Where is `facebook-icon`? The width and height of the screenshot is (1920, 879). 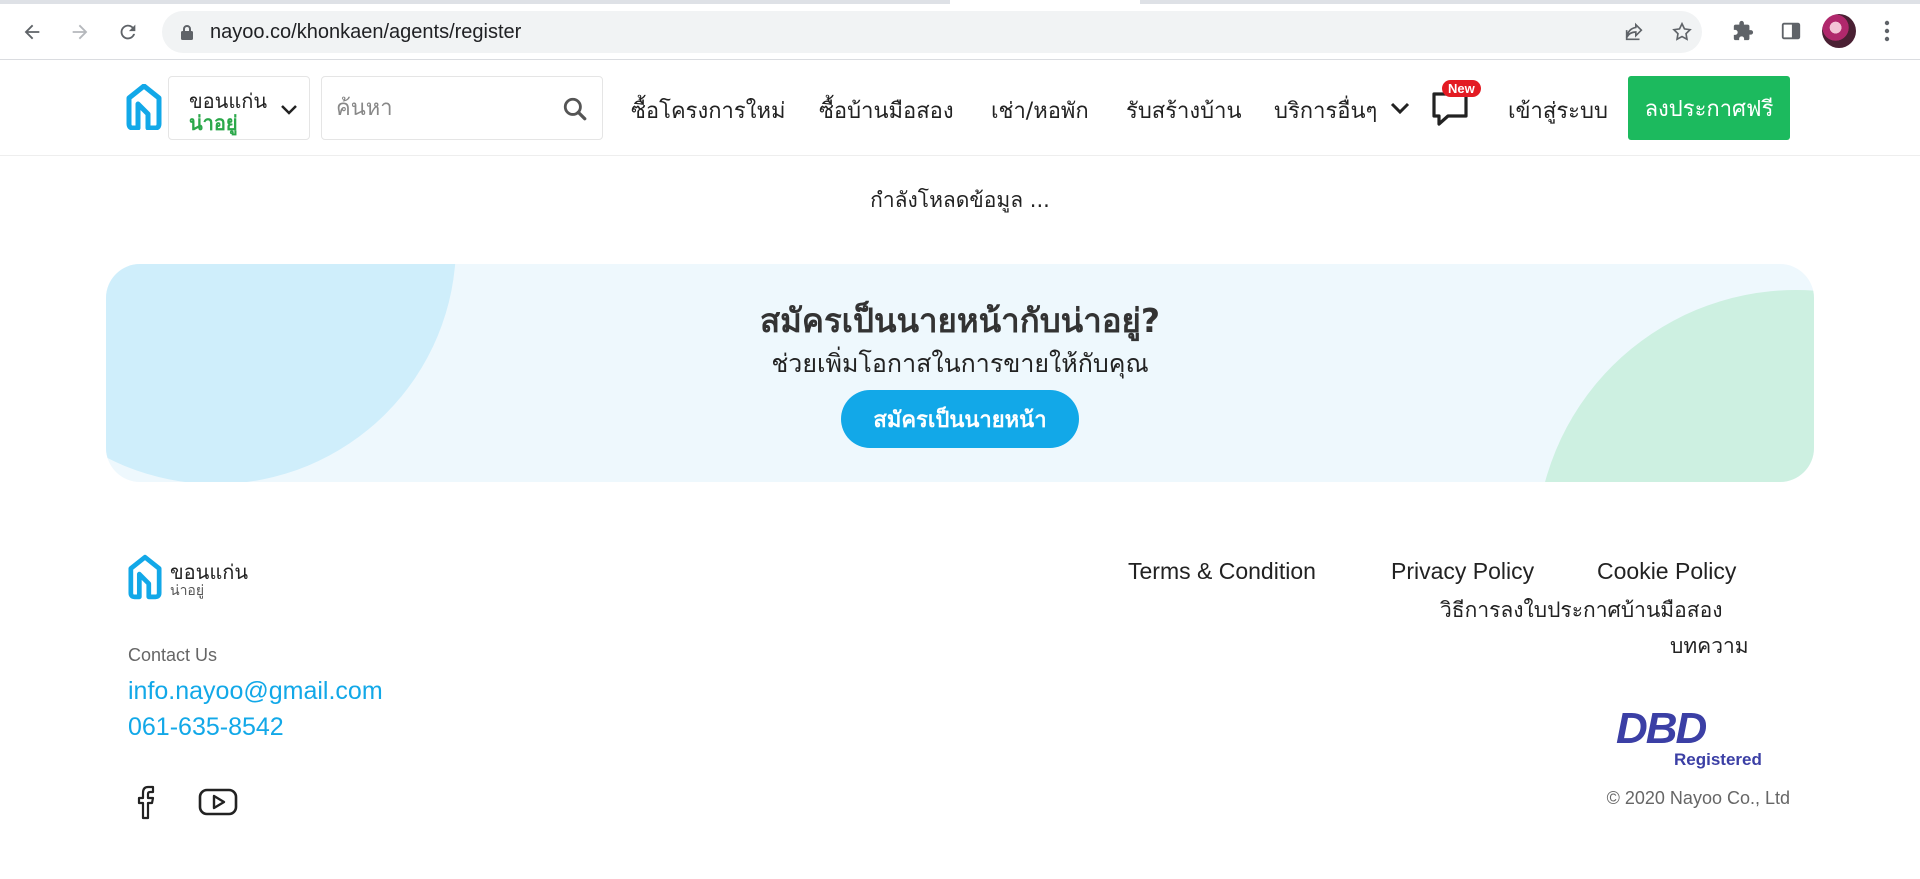 facebook-icon is located at coordinates (147, 802).